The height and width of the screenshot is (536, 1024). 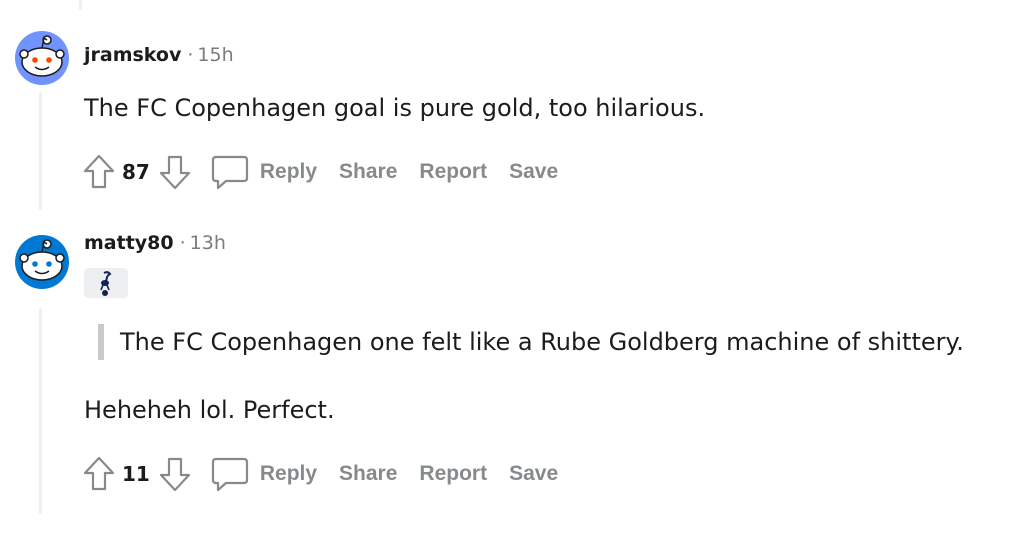 I want to click on username-link: matty80, so click(x=129, y=243).